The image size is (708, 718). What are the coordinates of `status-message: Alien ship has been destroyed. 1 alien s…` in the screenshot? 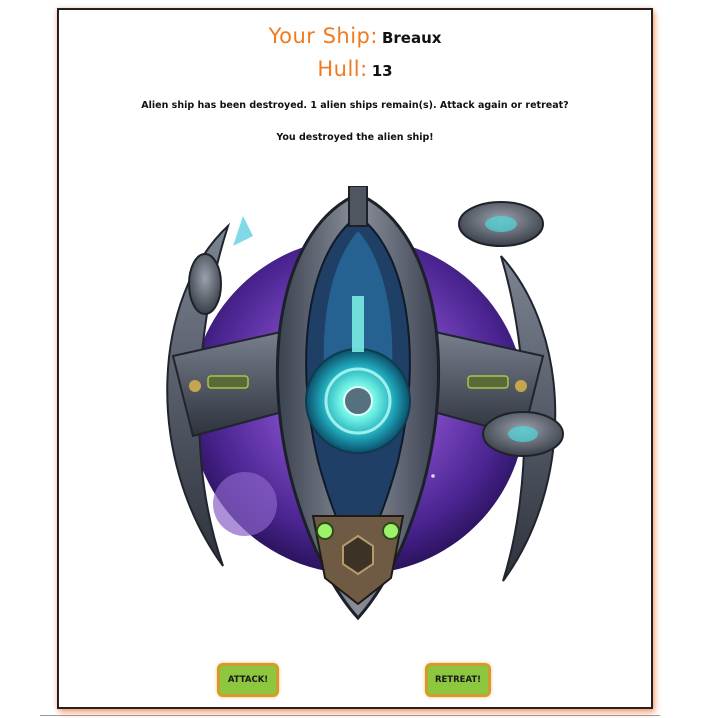 It's located at (355, 105).